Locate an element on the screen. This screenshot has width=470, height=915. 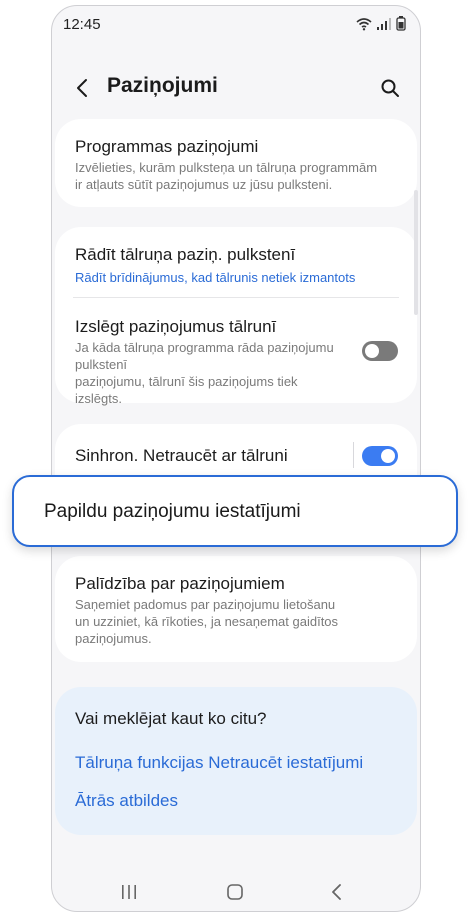
navigation-bar is located at coordinates (236, 891).